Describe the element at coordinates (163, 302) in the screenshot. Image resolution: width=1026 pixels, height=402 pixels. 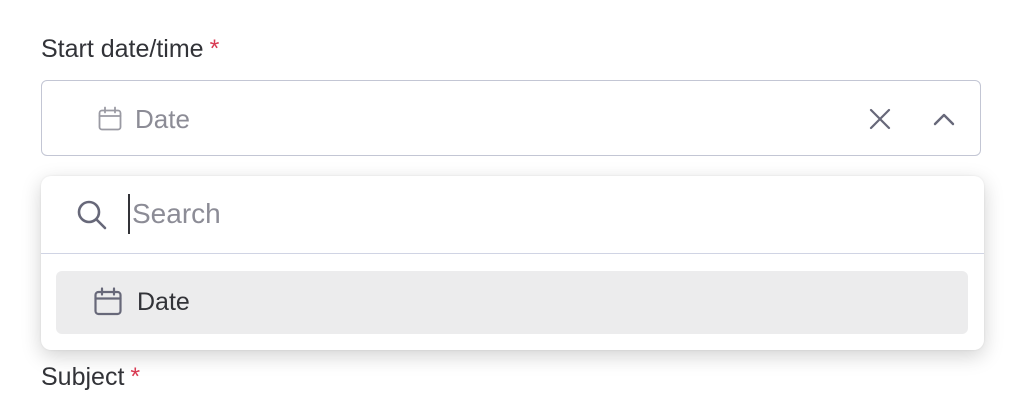
I see `dropdown-option-label: Date` at that location.